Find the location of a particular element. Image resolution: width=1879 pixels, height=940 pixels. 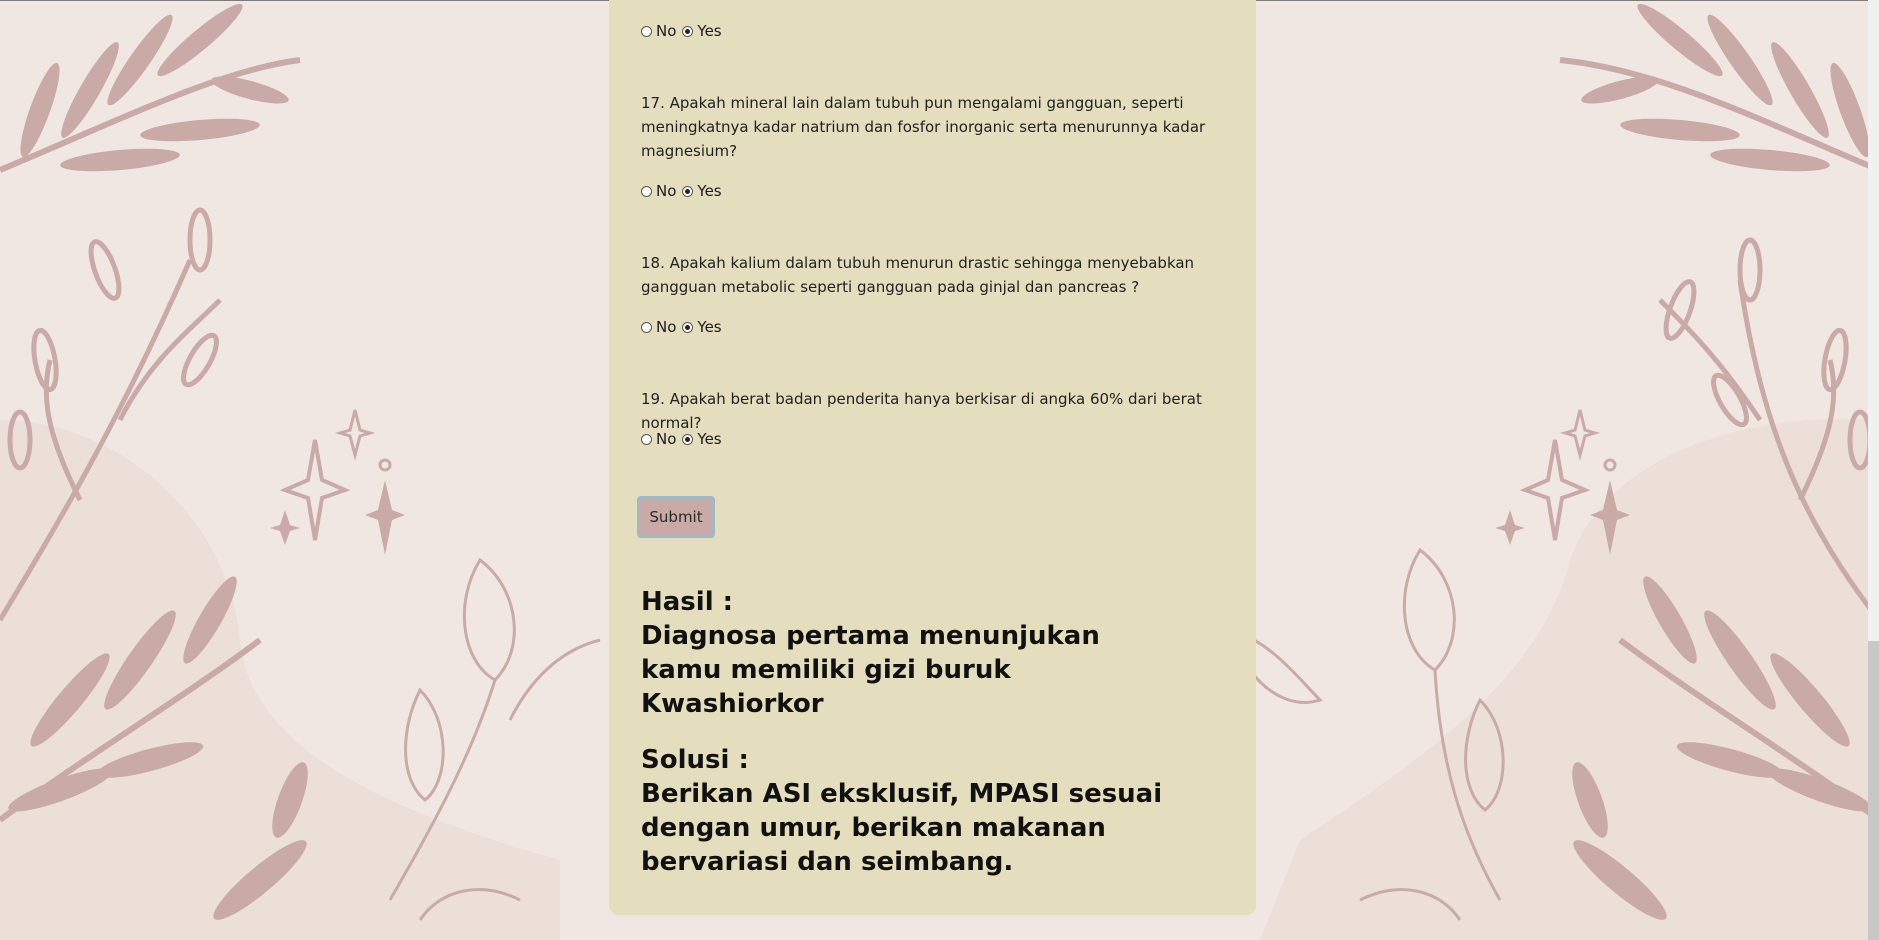

page-scrollbar-thumb is located at coordinates (1873, 790).